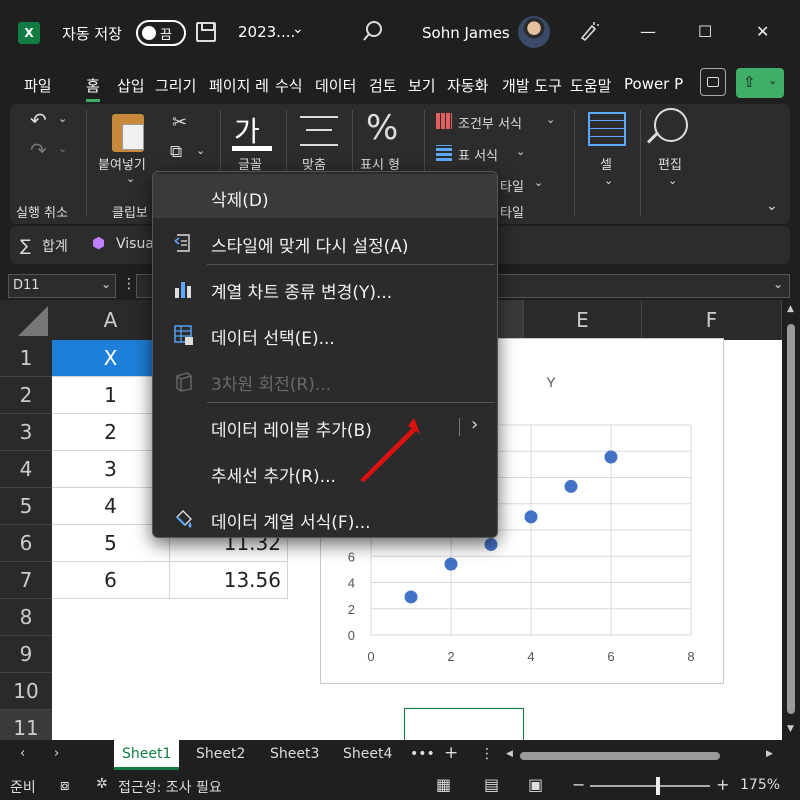  Describe the element at coordinates (467, 85) in the screenshot. I see `tab-automate: 자동화` at that location.